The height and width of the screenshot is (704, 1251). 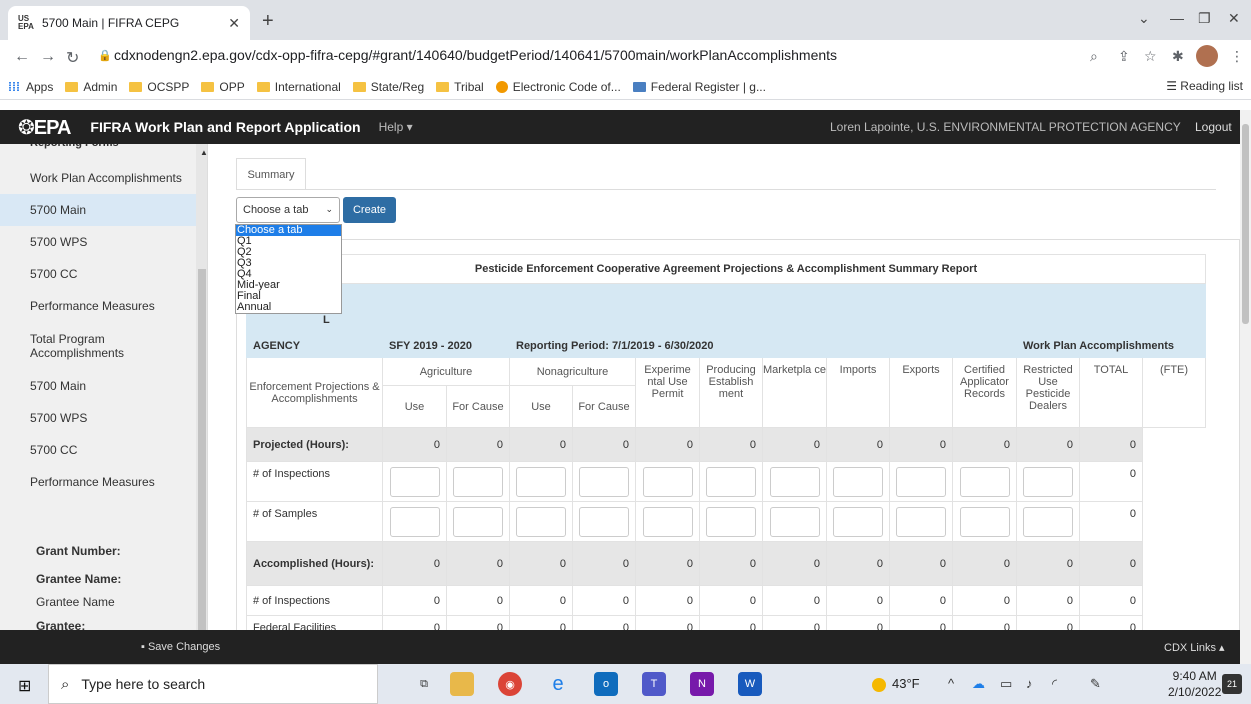 What do you see at coordinates (288, 210) in the screenshot?
I see `choose-tab-select: Choose a tab ⌄` at bounding box center [288, 210].